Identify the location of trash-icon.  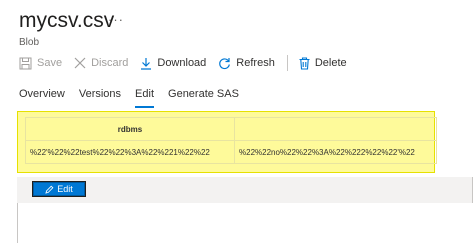
(304, 63).